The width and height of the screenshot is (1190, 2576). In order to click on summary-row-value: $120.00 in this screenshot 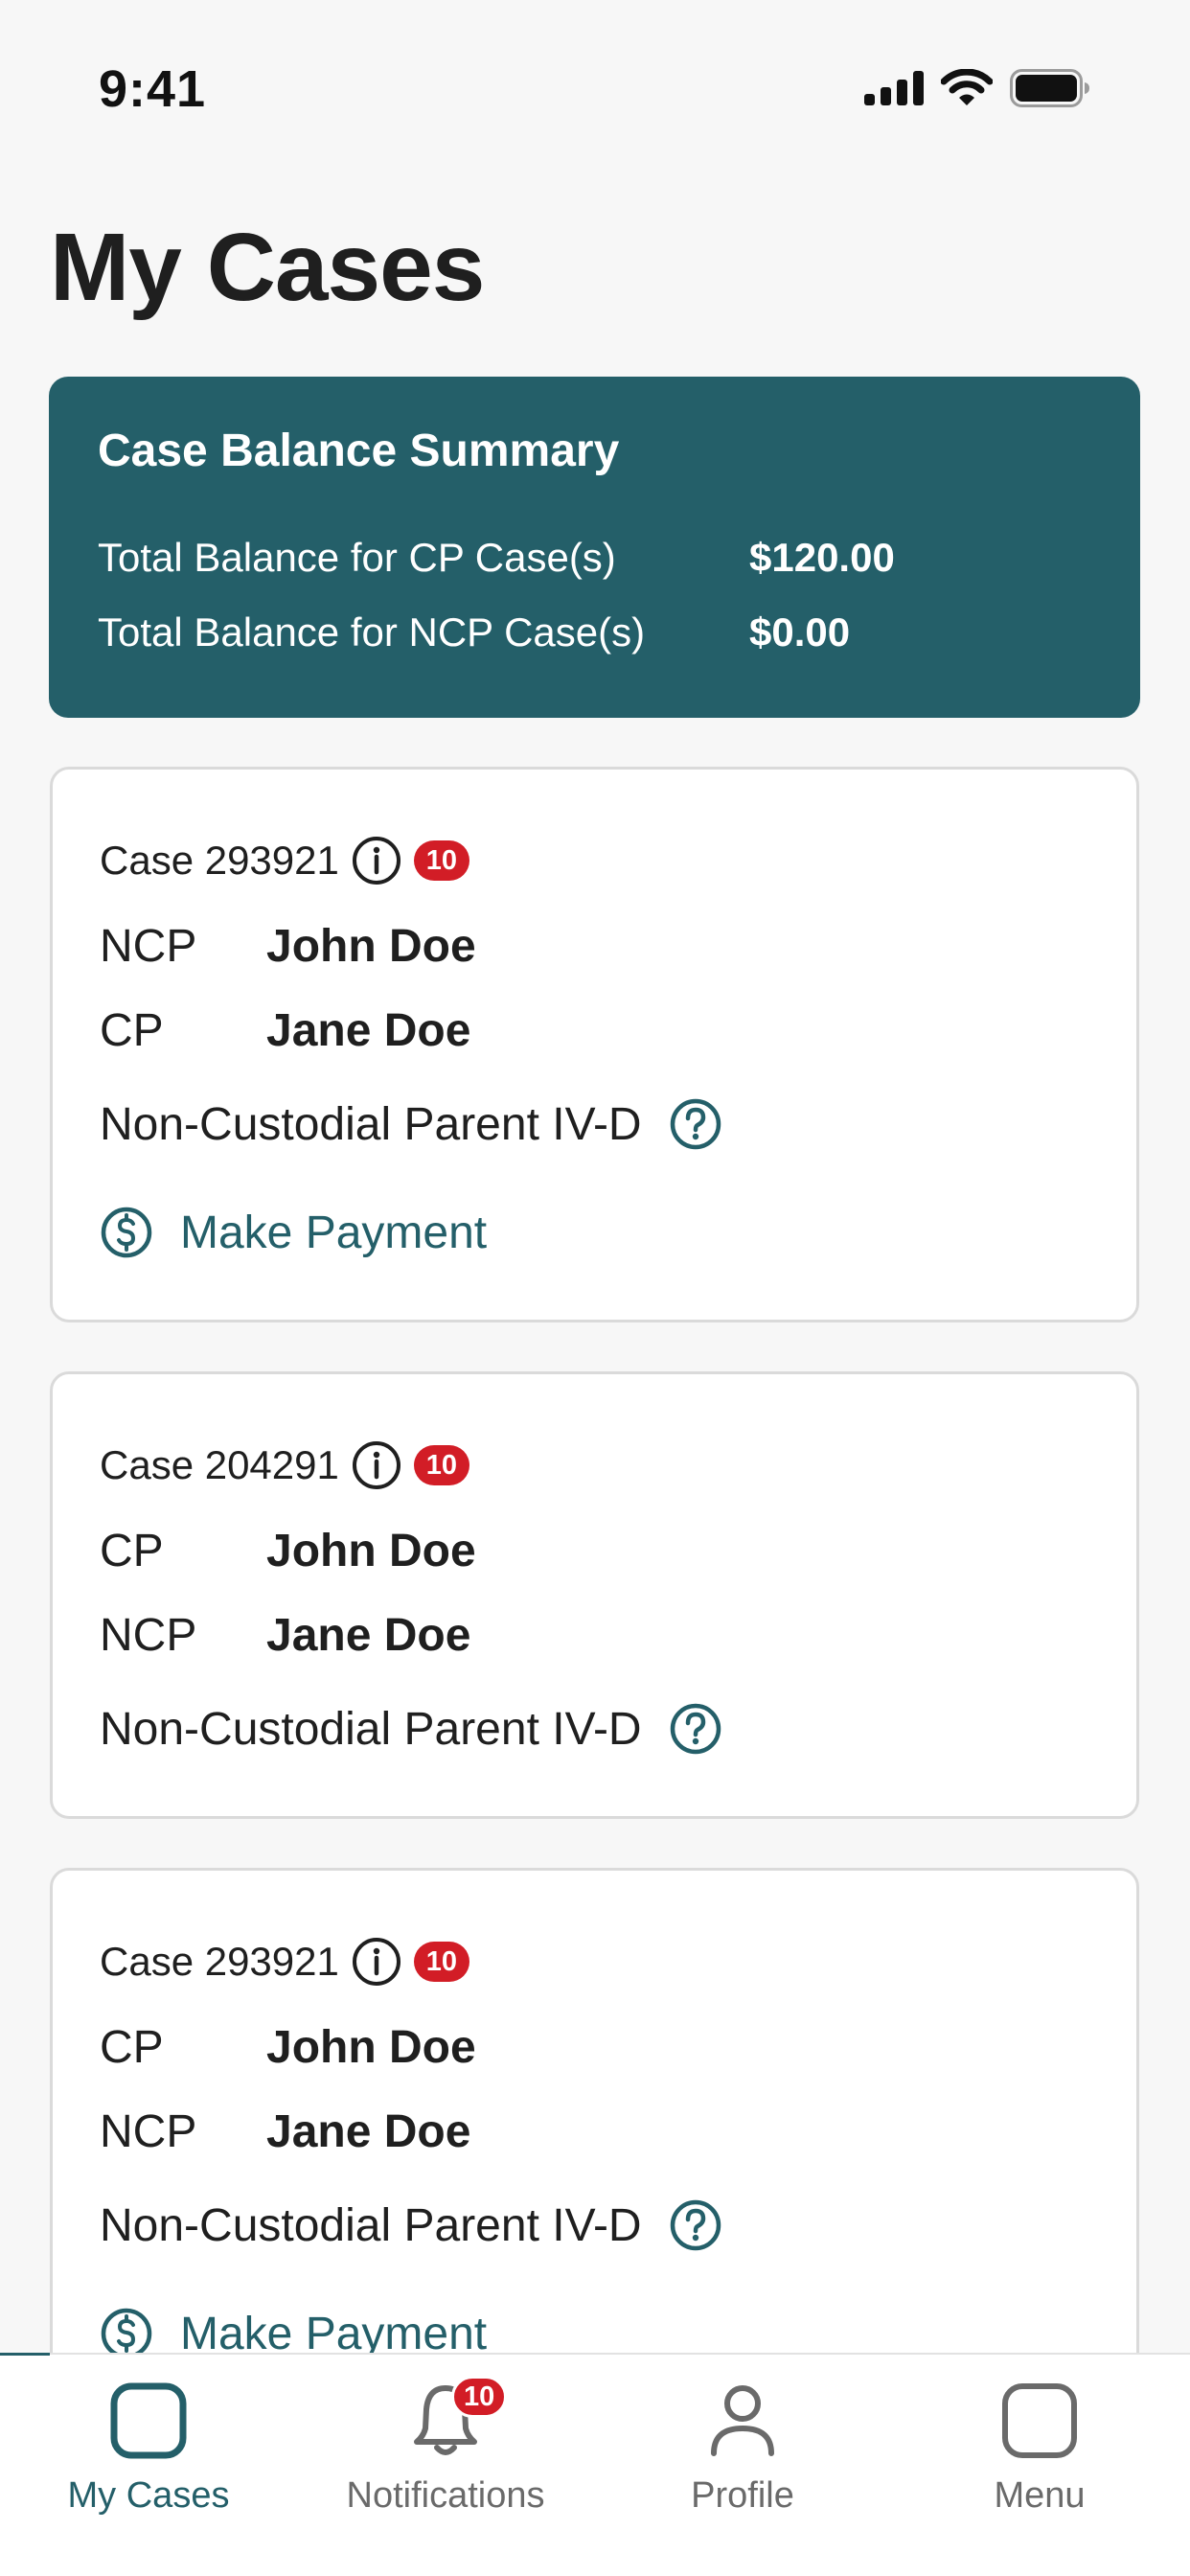, I will do `click(822, 557)`.